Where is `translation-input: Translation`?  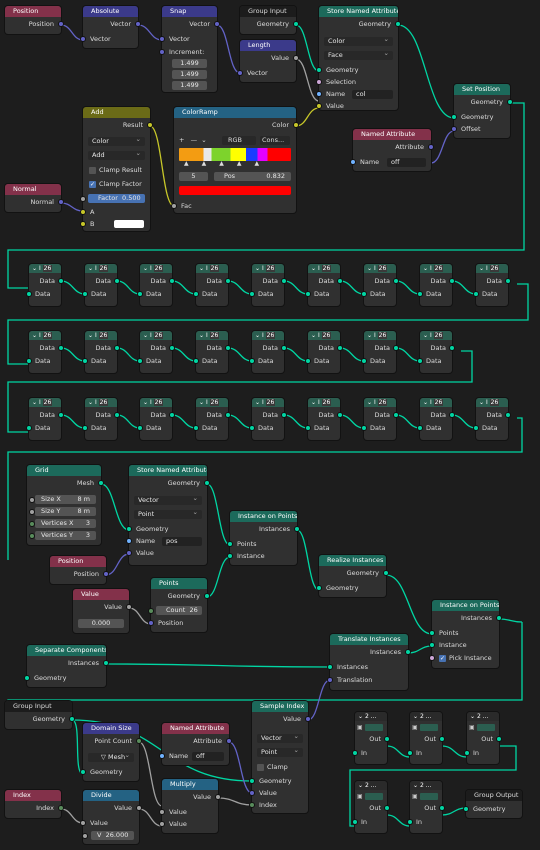 translation-input: Translation is located at coordinates (367, 680).